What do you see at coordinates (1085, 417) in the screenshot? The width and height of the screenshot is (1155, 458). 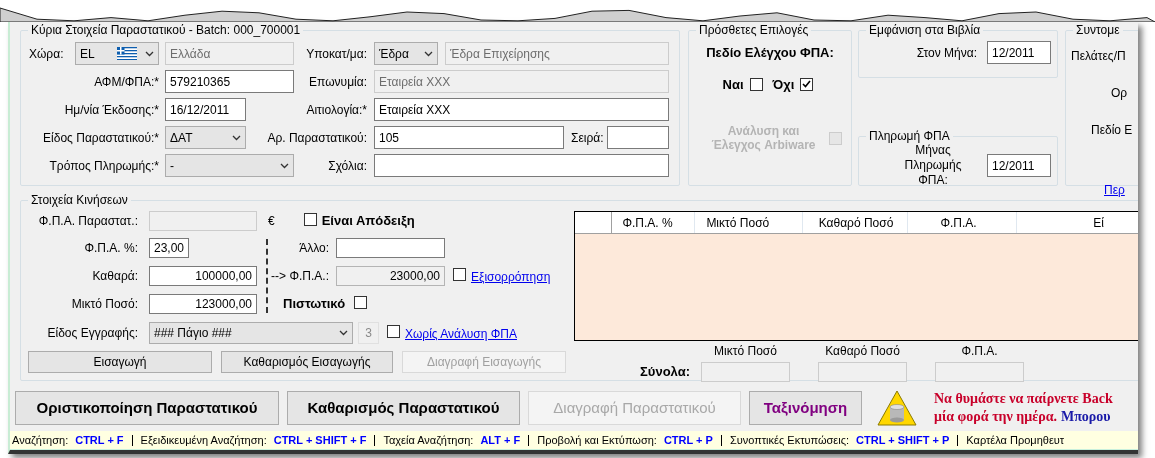 I see `reminder-link: Μπορου` at bounding box center [1085, 417].